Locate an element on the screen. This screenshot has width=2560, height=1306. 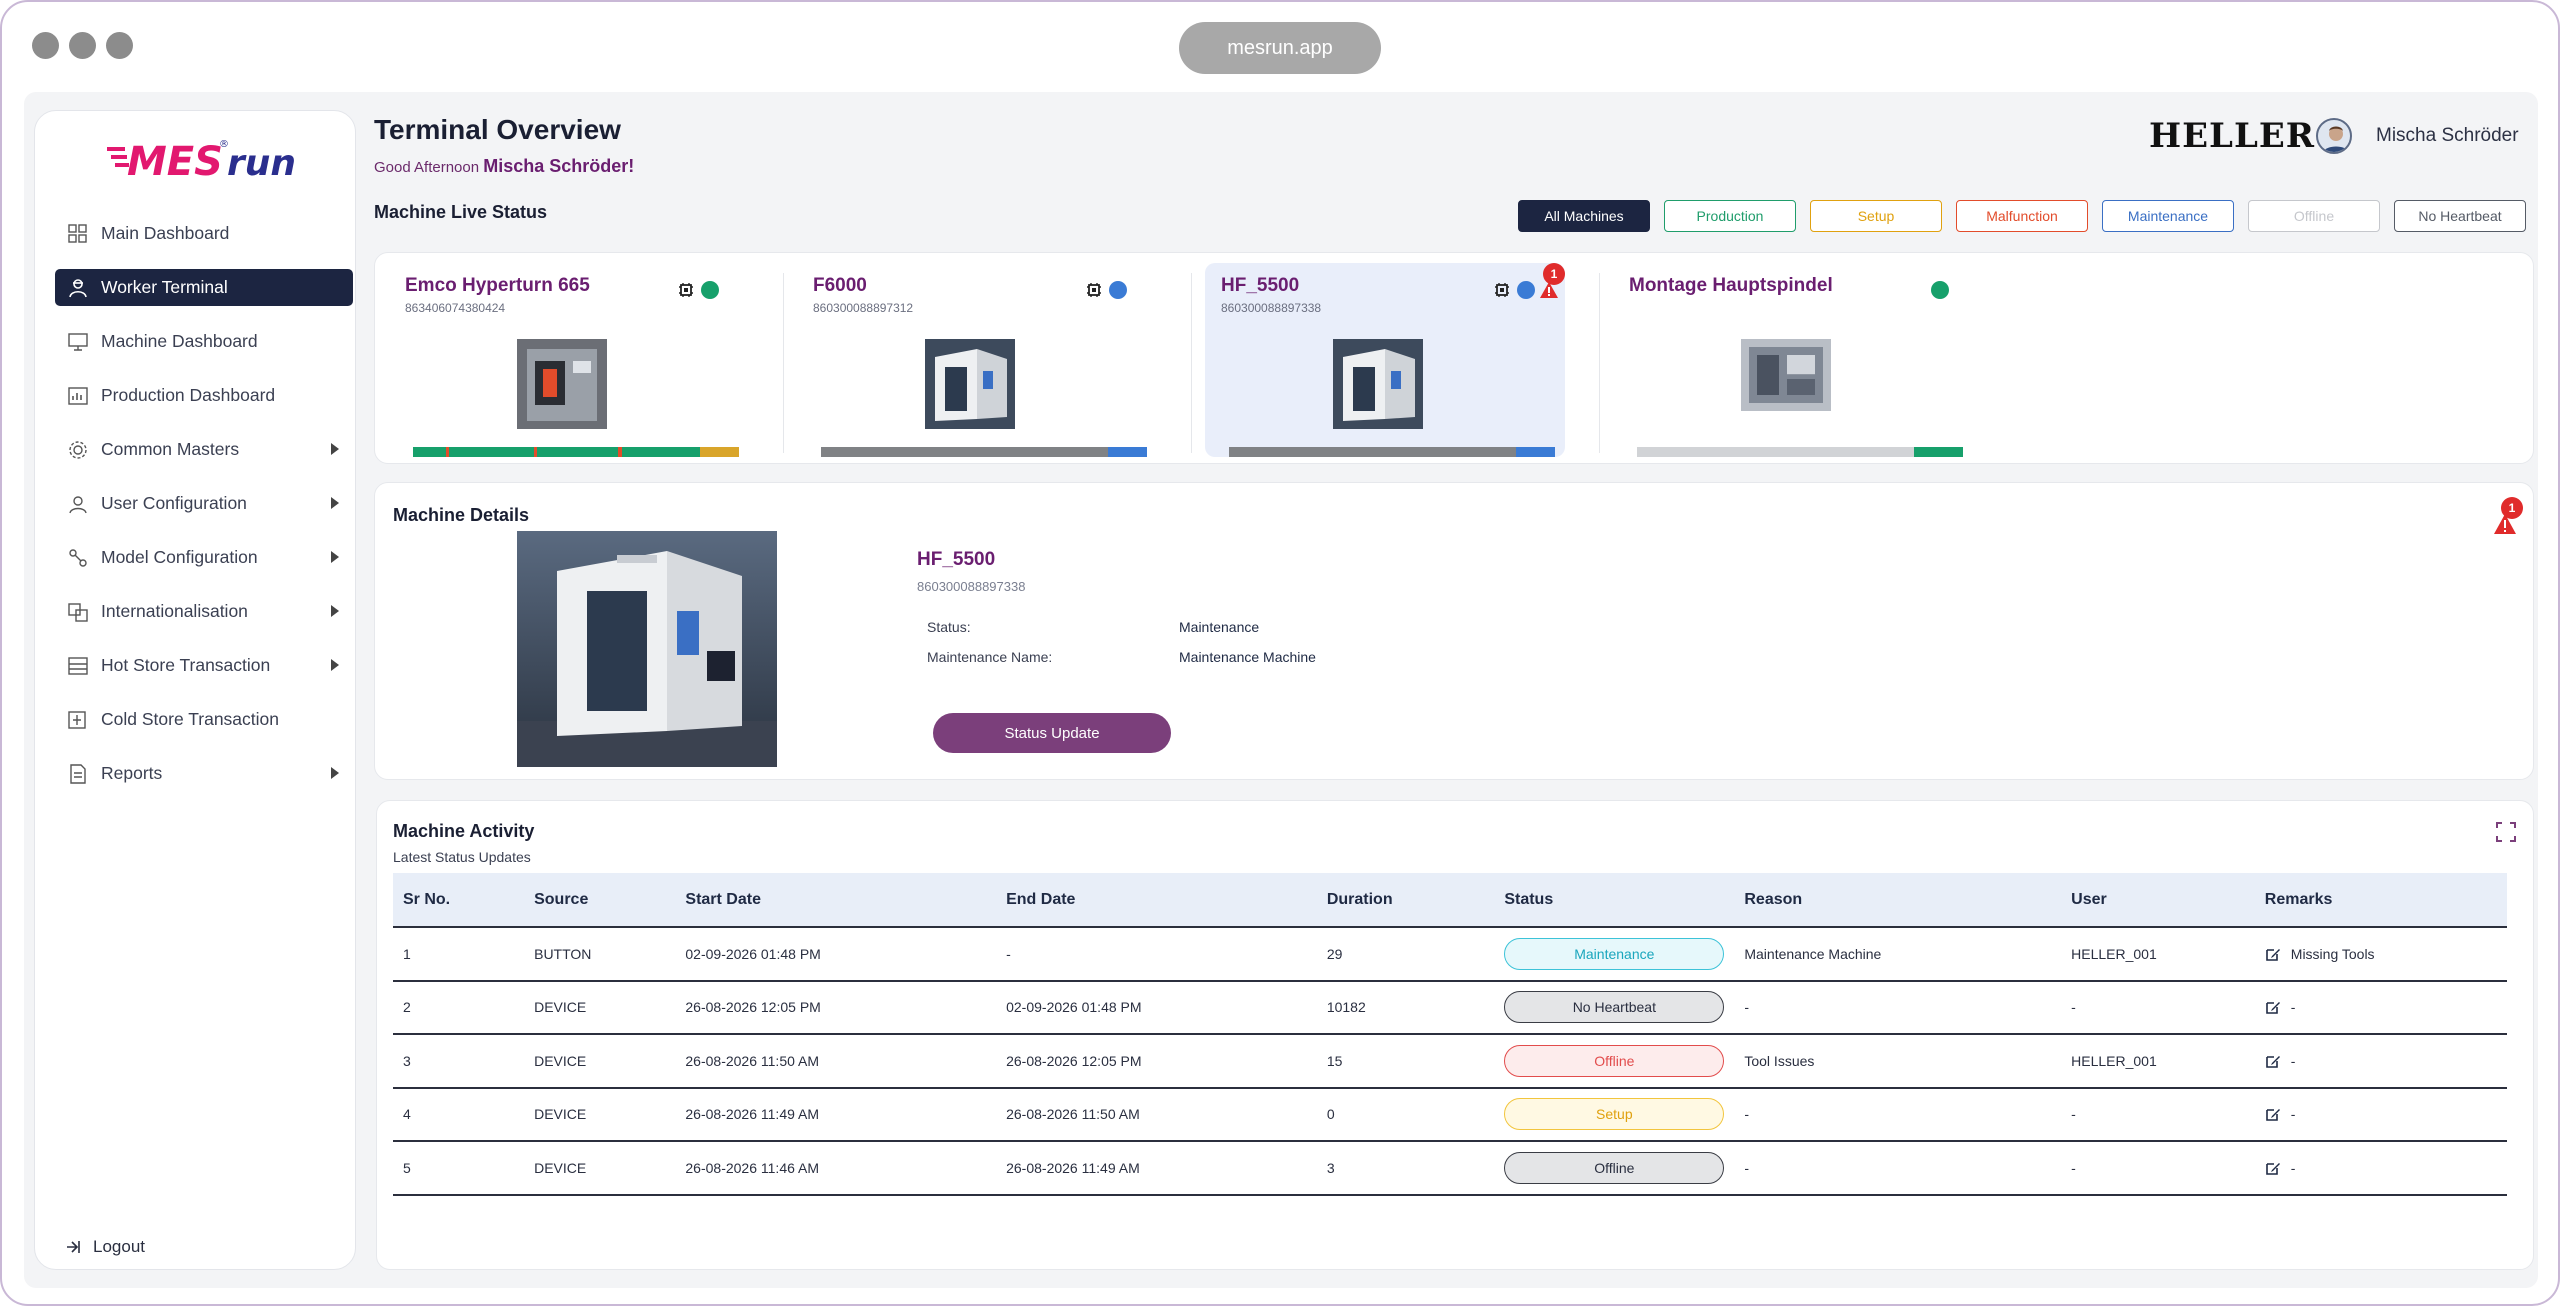
cell-reason: Tool Issues is located at coordinates (1898, 1061).